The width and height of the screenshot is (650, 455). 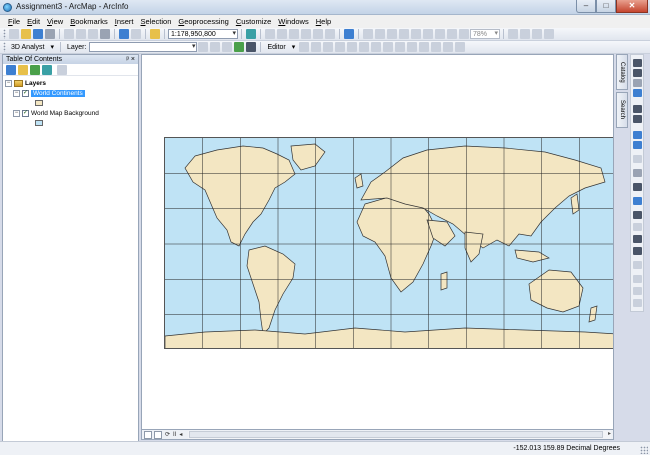 What do you see at coordinates (203, 34) in the screenshot?
I see `map-scale-dropdown: 1:178,950,800` at bounding box center [203, 34].